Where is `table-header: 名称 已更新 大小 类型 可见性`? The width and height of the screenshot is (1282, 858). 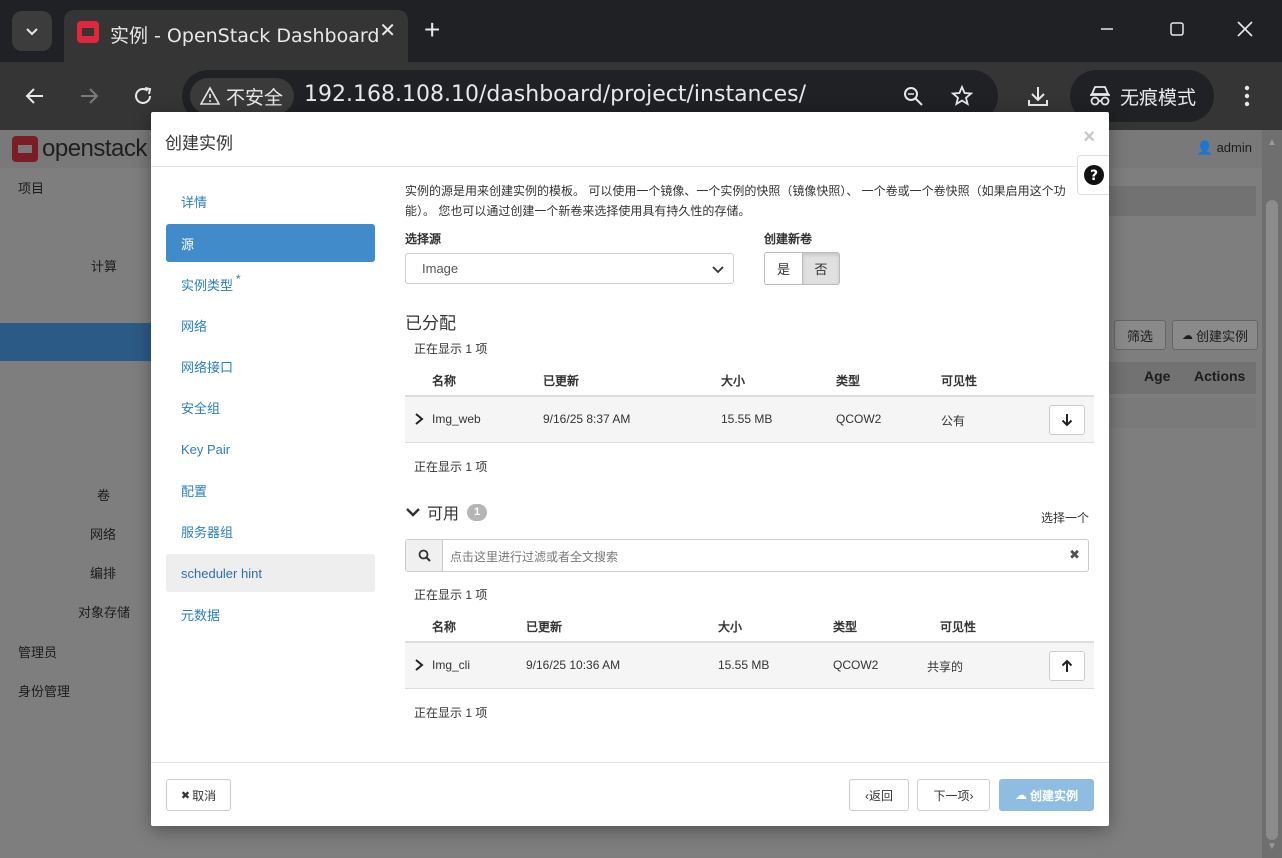 table-header: 名称 已更新 大小 类型 可见性 is located at coordinates (749, 626).